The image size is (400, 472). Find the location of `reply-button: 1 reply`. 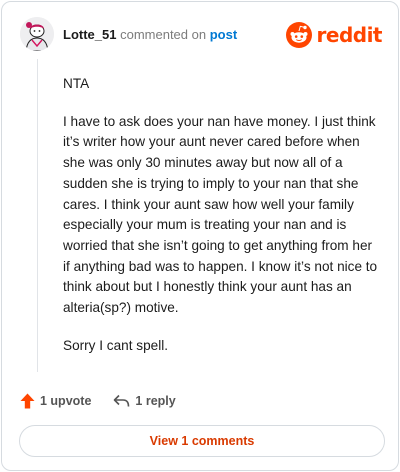

reply-button: 1 reply is located at coordinates (144, 401).